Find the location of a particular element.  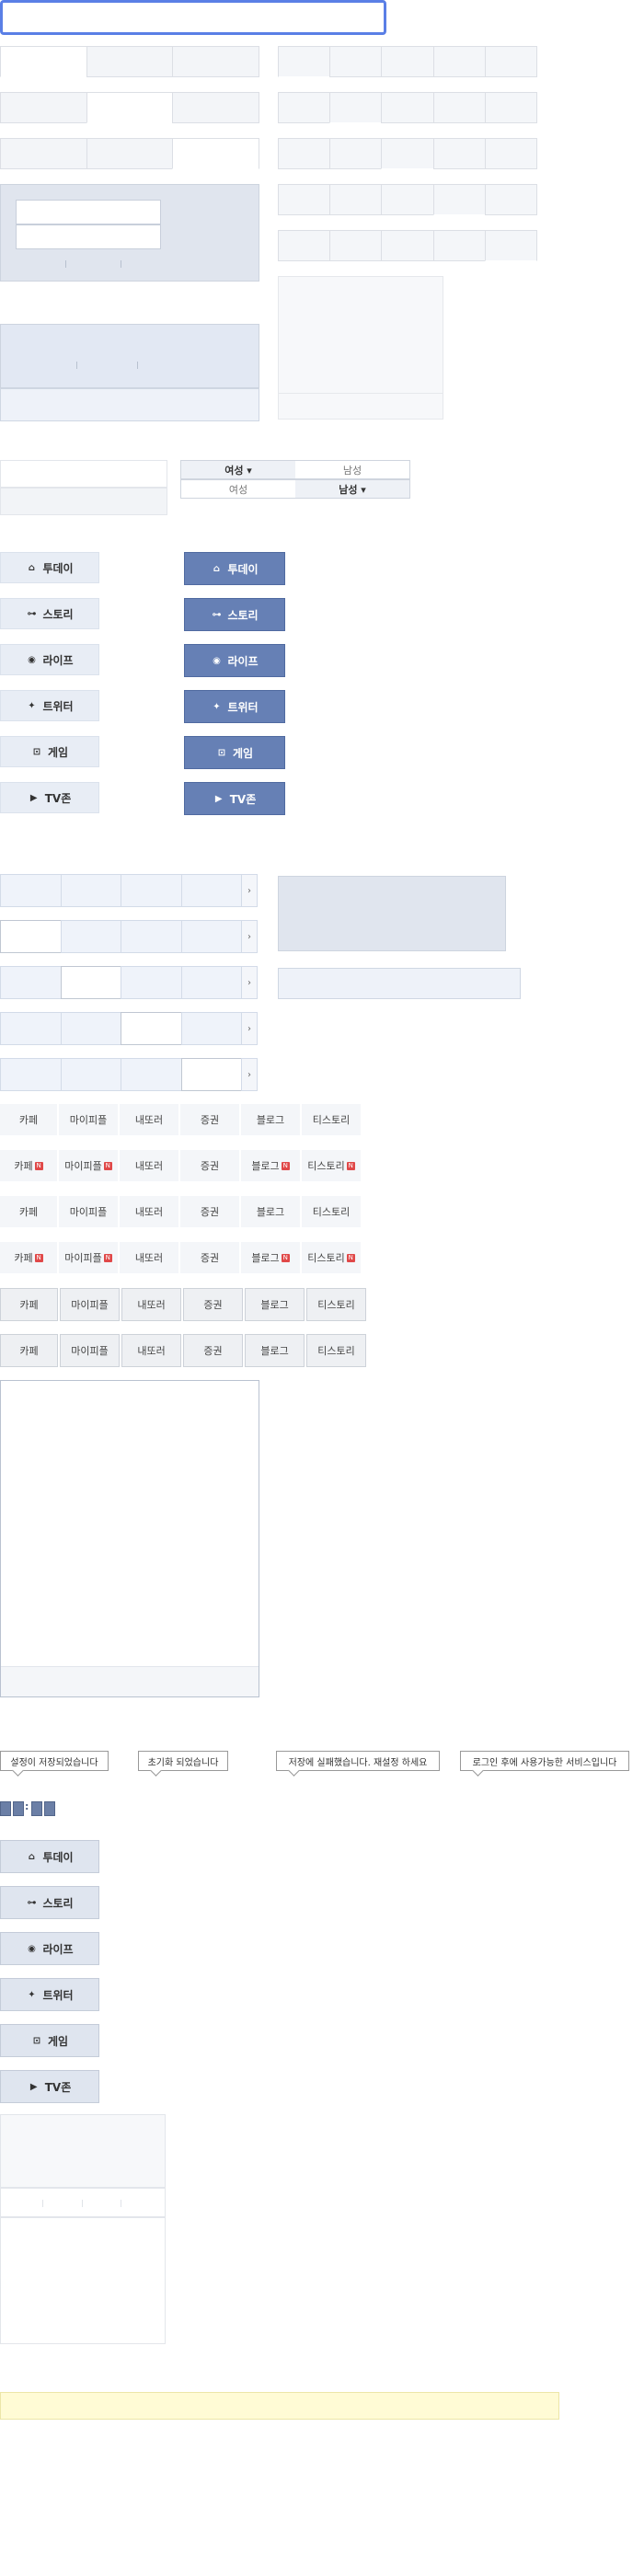

nav-button-4: ⊡ 게임 is located at coordinates (49, 2040).